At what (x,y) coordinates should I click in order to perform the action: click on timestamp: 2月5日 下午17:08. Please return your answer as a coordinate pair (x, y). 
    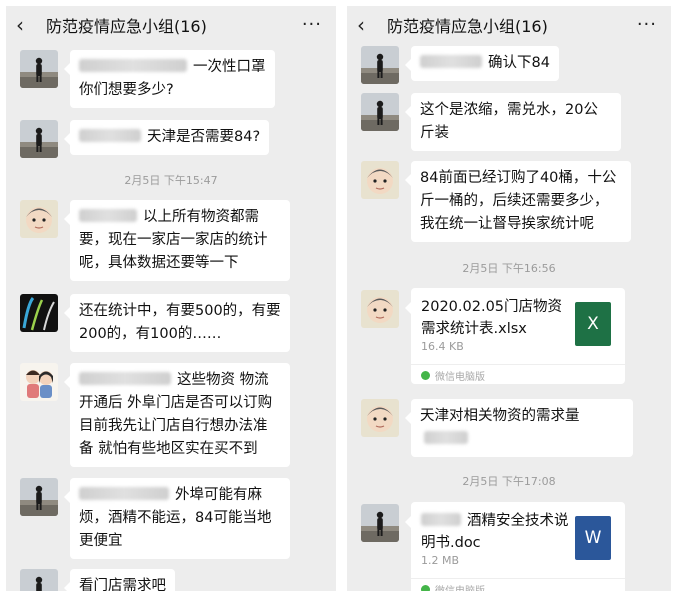
    Looking at the image, I should click on (509, 481).